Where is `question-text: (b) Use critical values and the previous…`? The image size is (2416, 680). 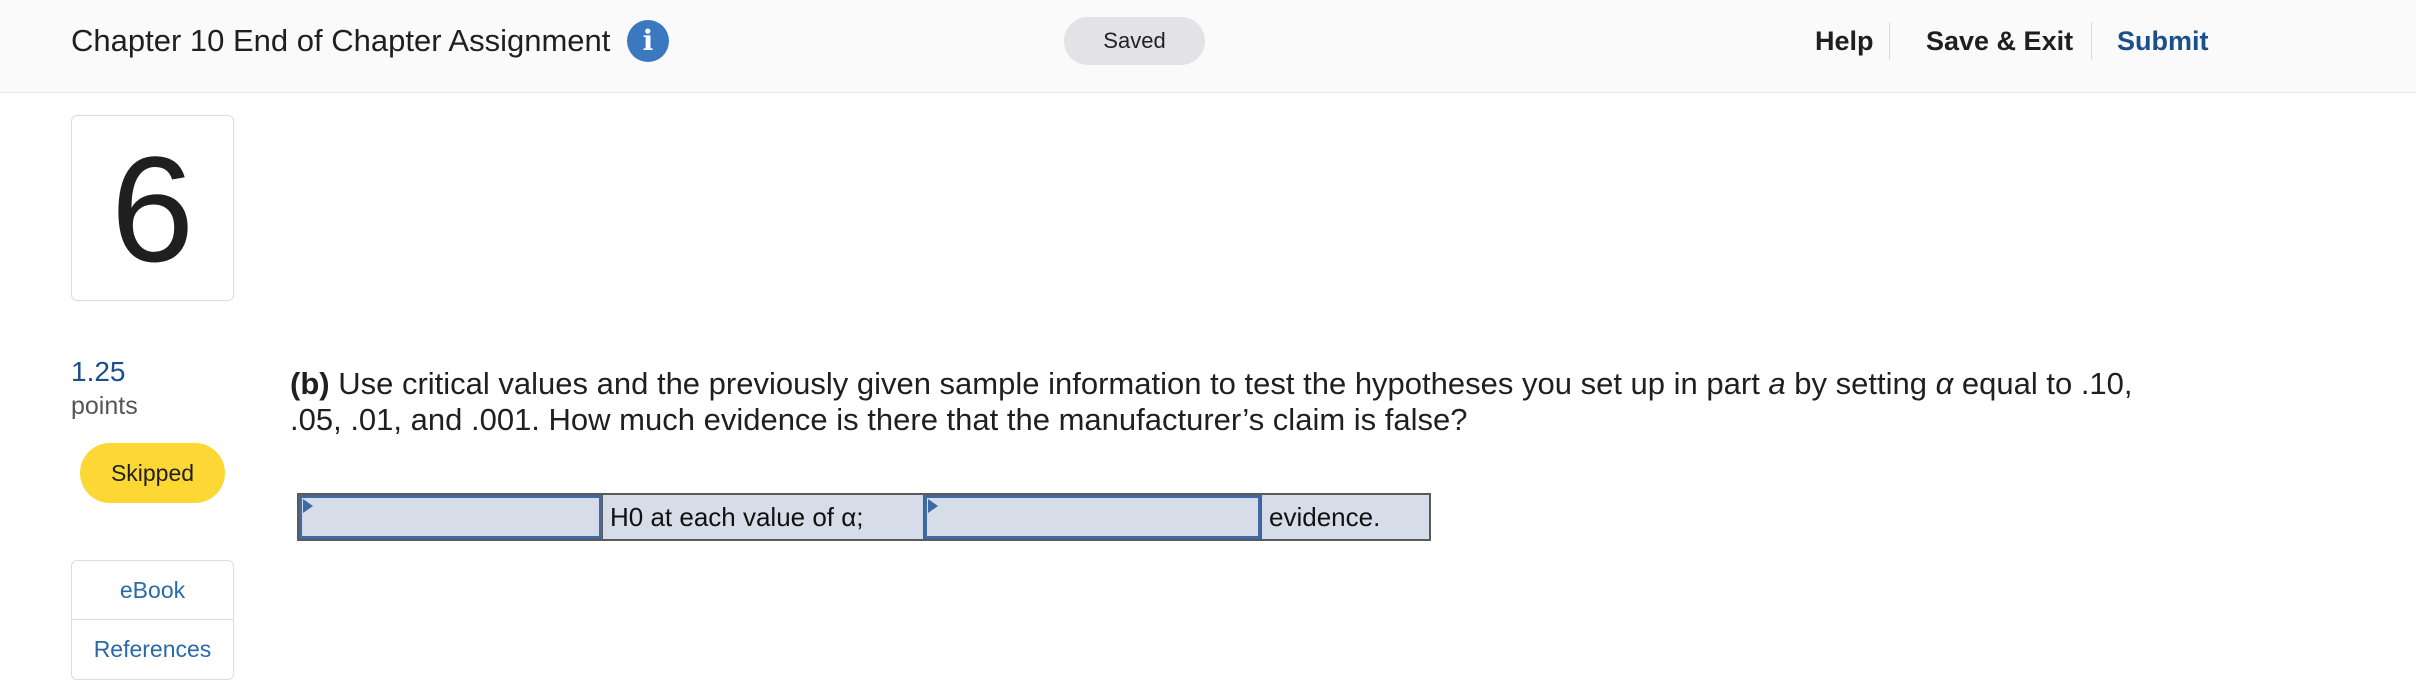
question-text: (b) Use critical values and the previous… is located at coordinates (1240, 402).